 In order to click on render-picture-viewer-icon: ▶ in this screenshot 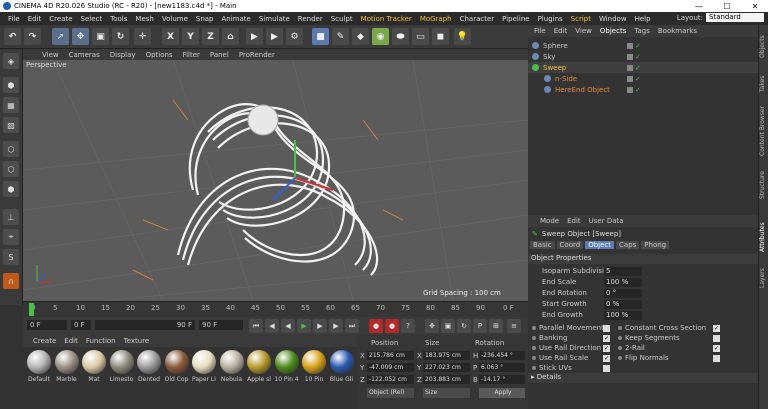, I will do `click(274, 36)`.